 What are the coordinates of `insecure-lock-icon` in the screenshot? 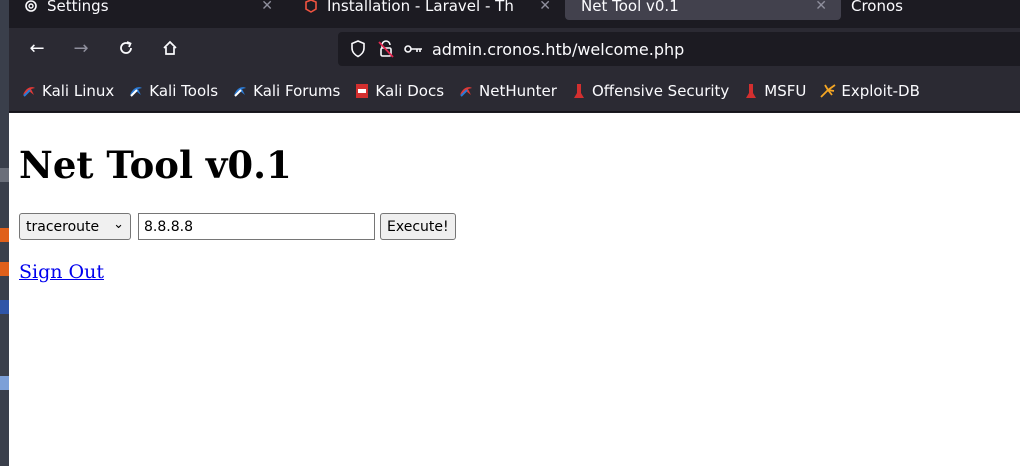 It's located at (386, 49).